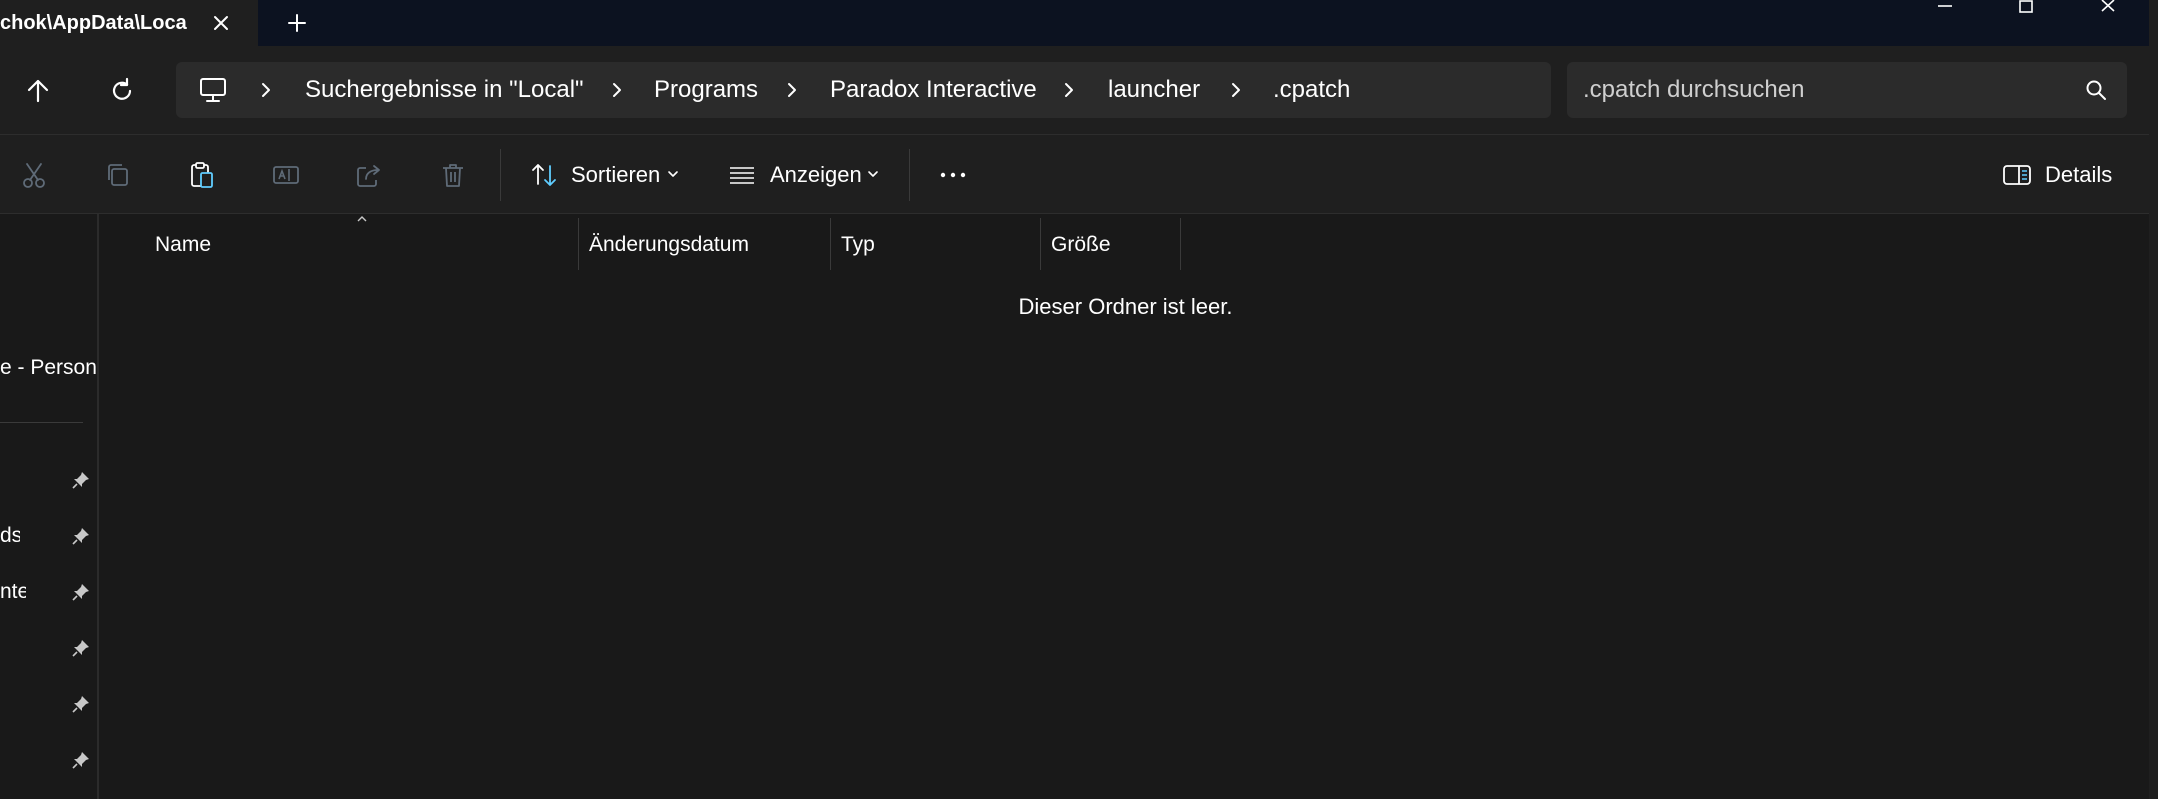  Describe the element at coordinates (34, 175) in the screenshot. I see `cut-icon` at that location.